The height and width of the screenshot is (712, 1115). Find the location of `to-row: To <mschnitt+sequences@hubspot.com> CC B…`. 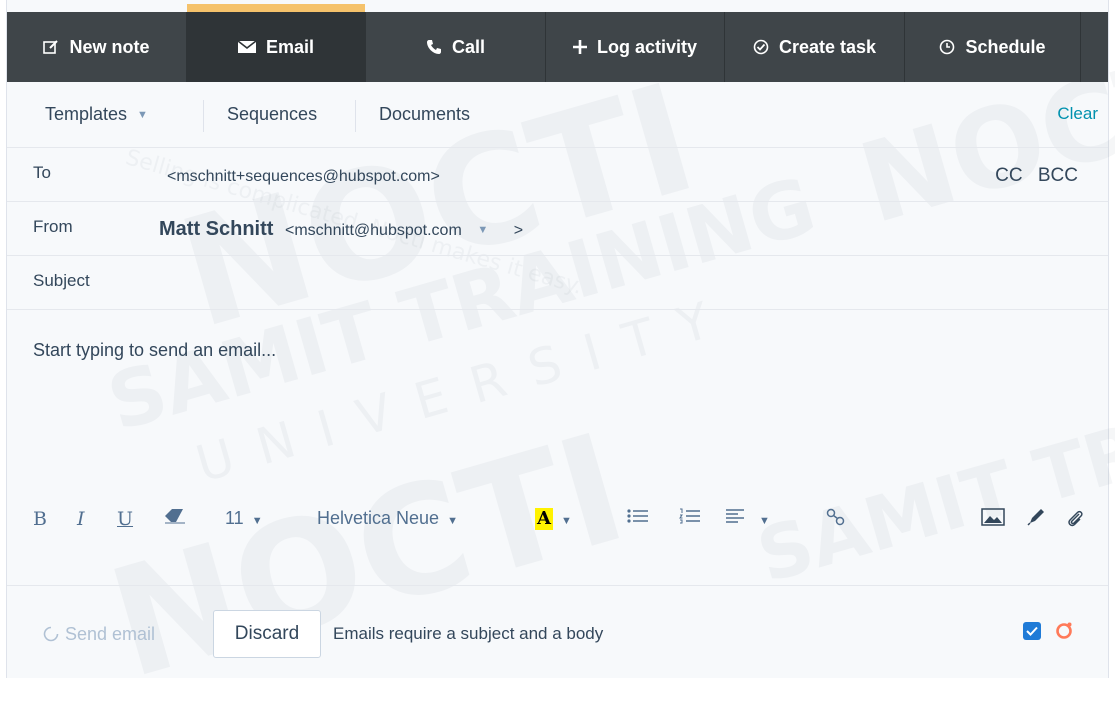

to-row: To <mschnitt+sequences@hubspot.com> CC B… is located at coordinates (557, 175).